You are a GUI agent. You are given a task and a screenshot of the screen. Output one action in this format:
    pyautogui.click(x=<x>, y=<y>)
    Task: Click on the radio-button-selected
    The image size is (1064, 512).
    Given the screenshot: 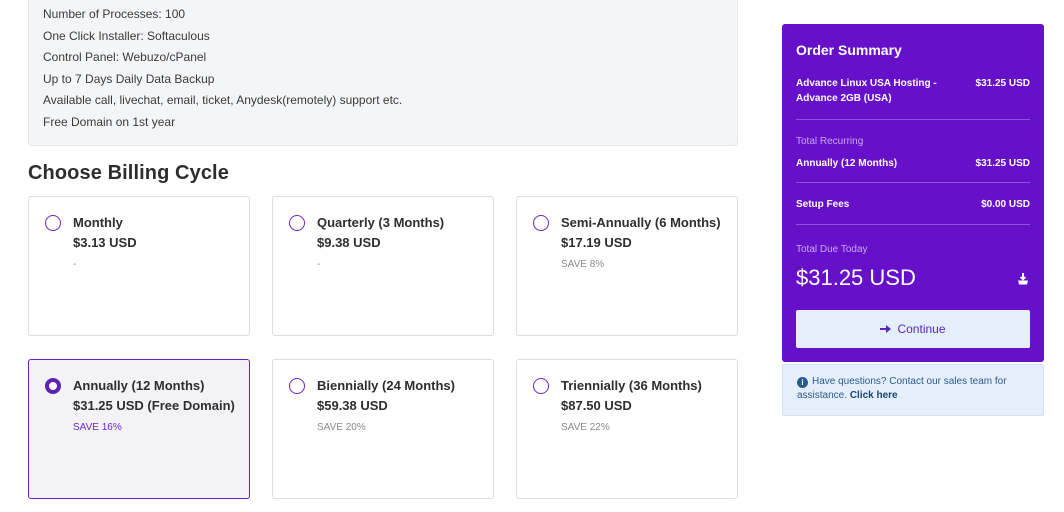 What is the action you would take?
    pyautogui.click(x=53, y=386)
    